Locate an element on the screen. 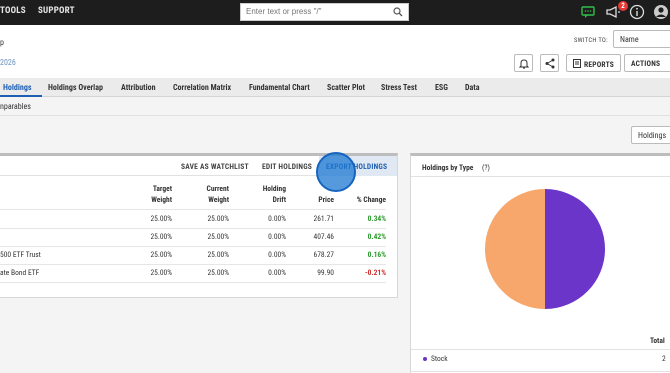 This screenshot has height=373, width=670. switch-to-label: SWITCH TO: is located at coordinates (591, 40).